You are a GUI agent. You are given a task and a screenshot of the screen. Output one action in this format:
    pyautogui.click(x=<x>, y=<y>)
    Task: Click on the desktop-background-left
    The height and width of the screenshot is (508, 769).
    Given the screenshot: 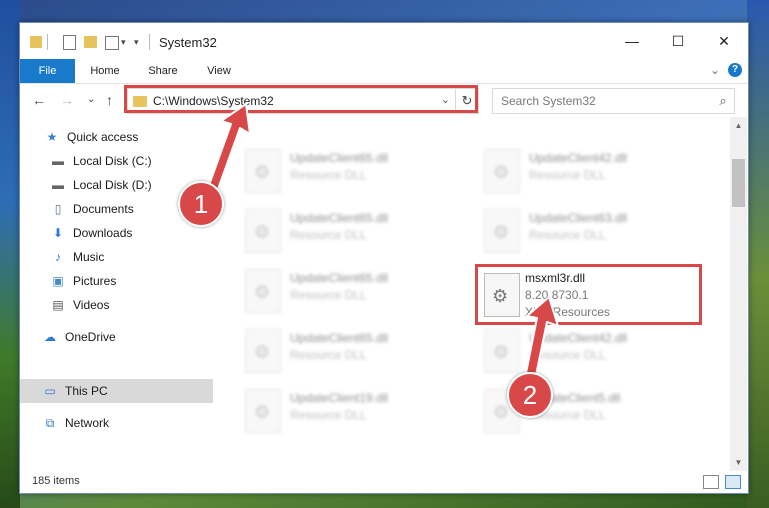 What is the action you would take?
    pyautogui.click(x=10, y=254)
    